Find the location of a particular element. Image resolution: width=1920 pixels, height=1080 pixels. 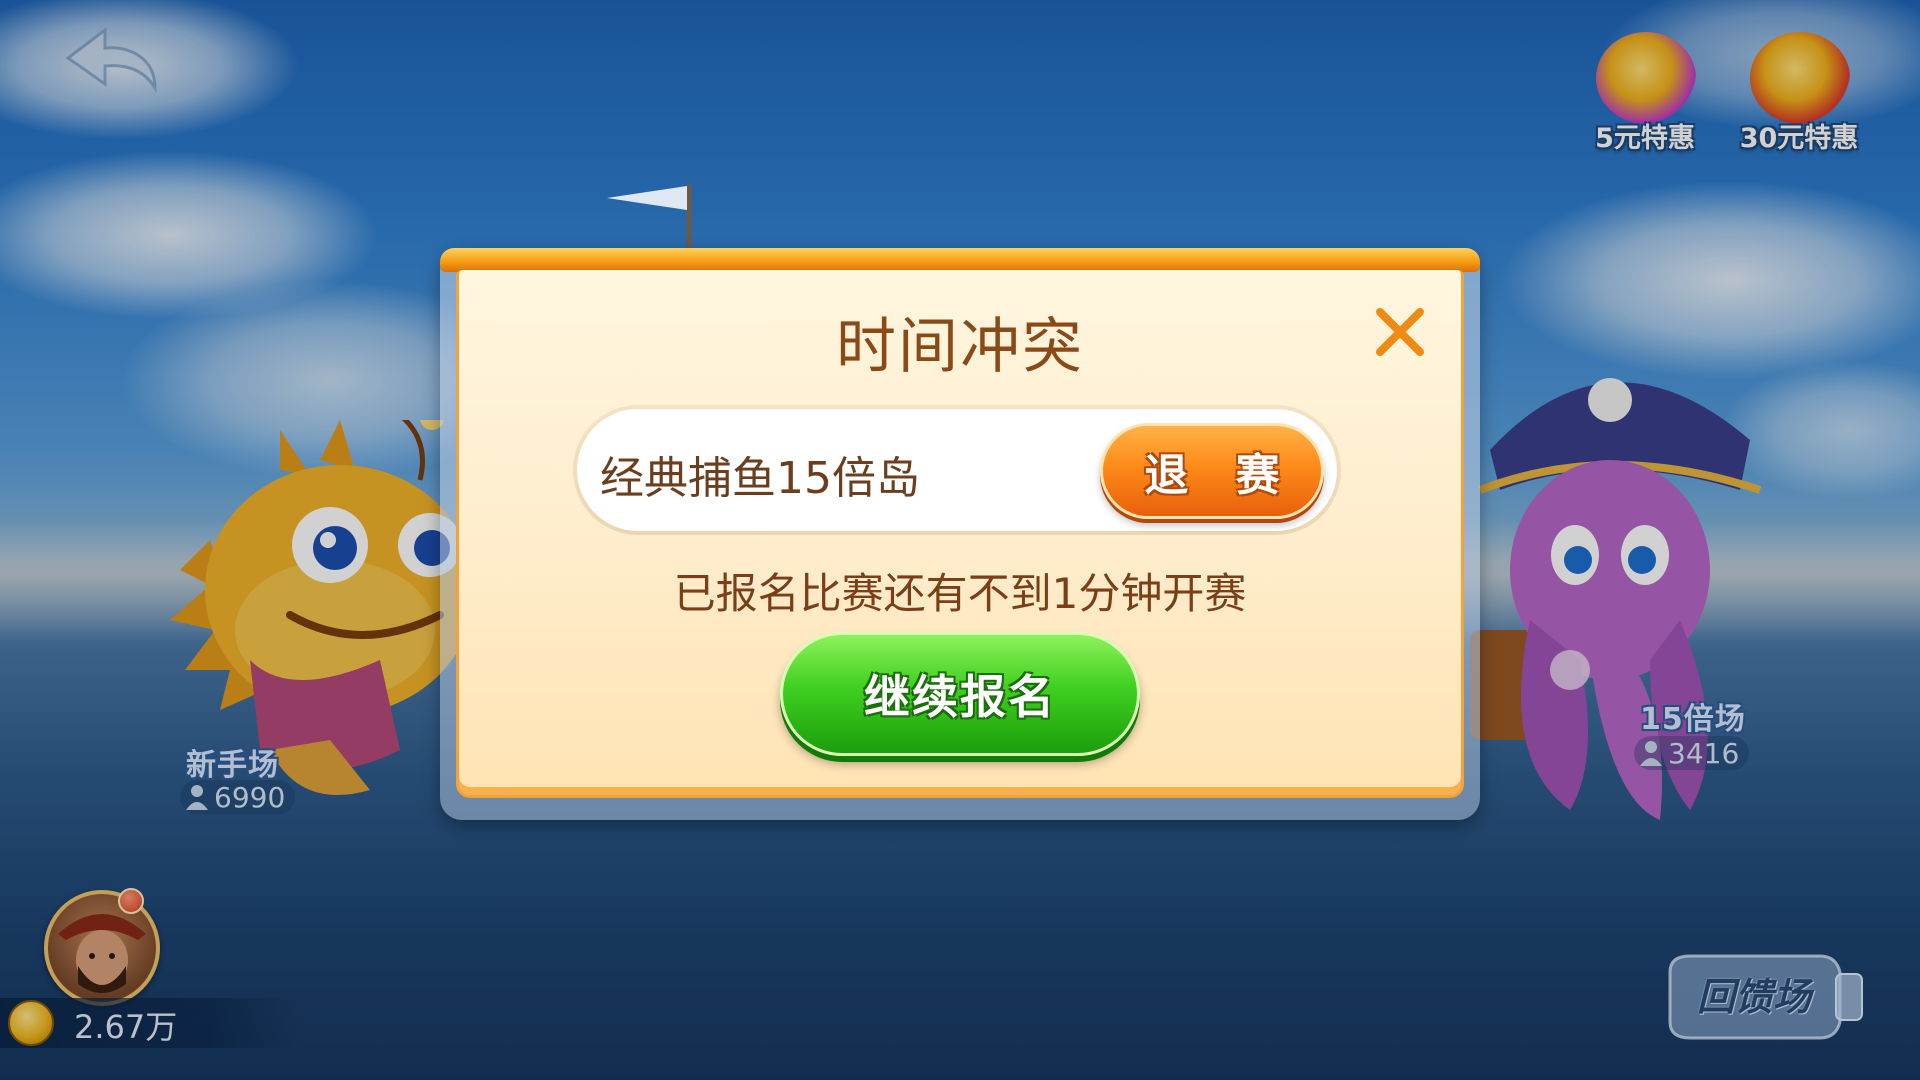

withdraw-button-label: 退 赛 is located at coordinates (1220, 475).